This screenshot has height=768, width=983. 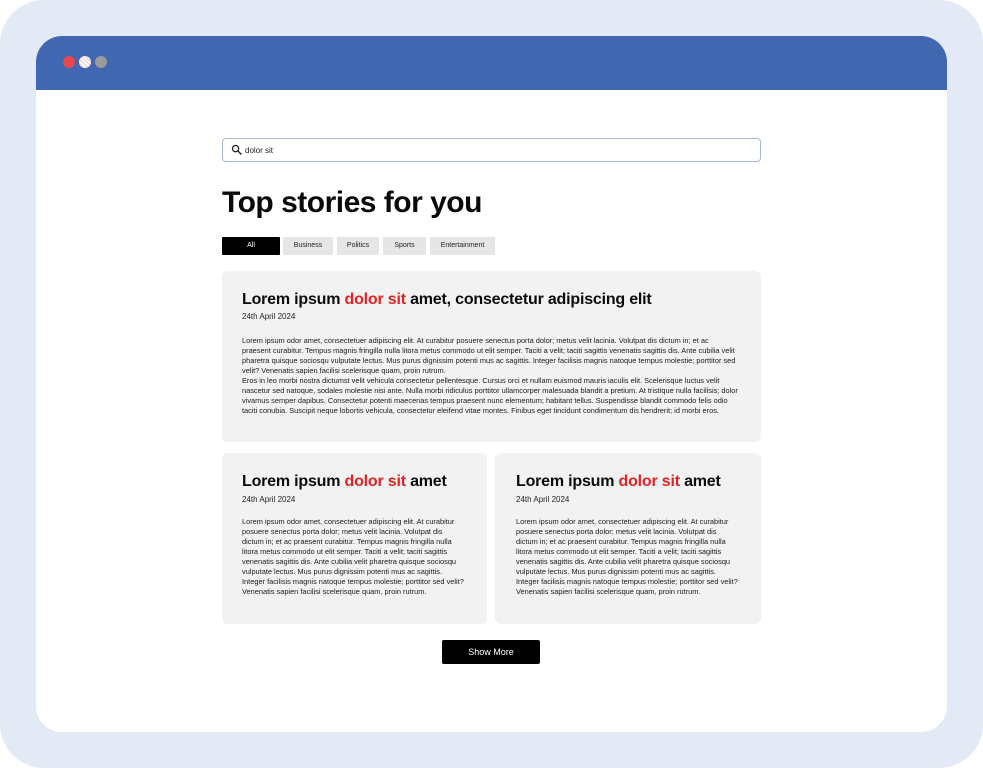 What do you see at coordinates (236, 149) in the screenshot?
I see `search-icon` at bounding box center [236, 149].